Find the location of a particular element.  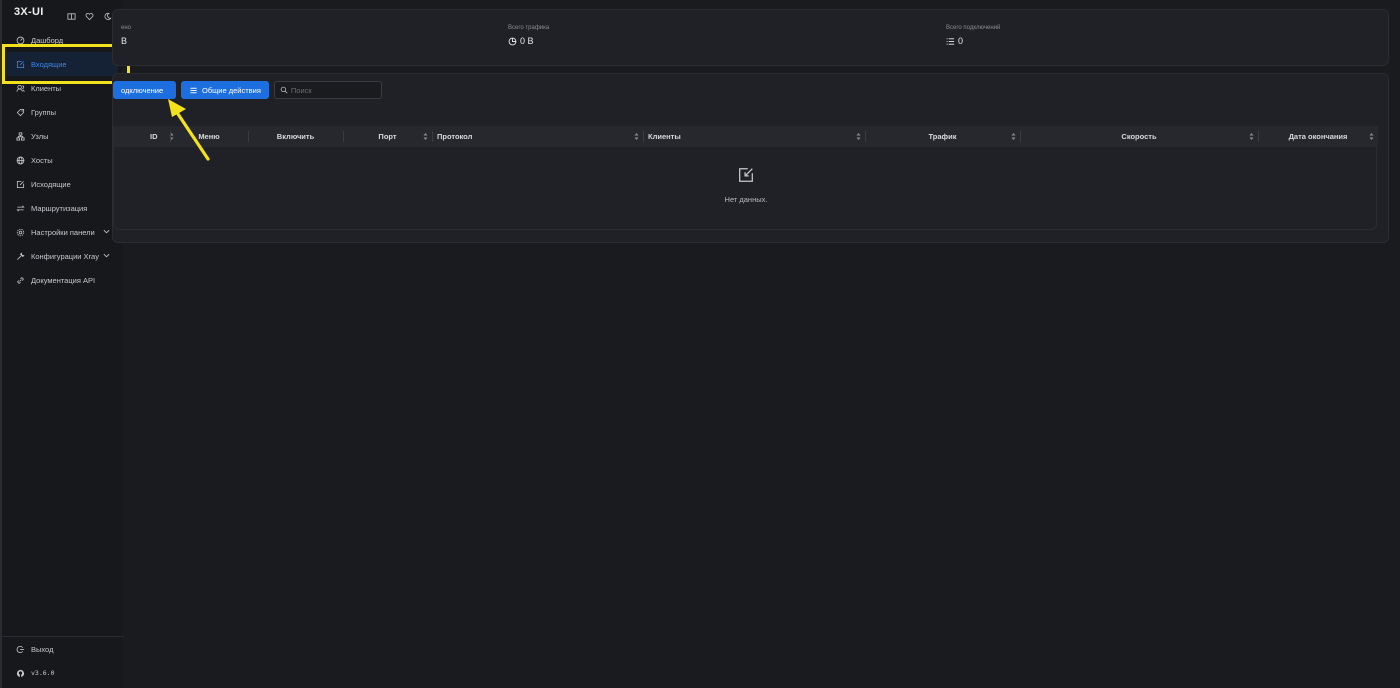

column-header-enable: Включить is located at coordinates (295, 136).